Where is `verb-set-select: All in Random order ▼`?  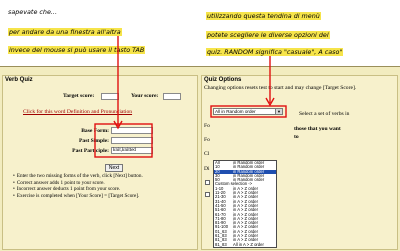 verb-set-select: All in Random order ▼ is located at coordinates (248, 111).